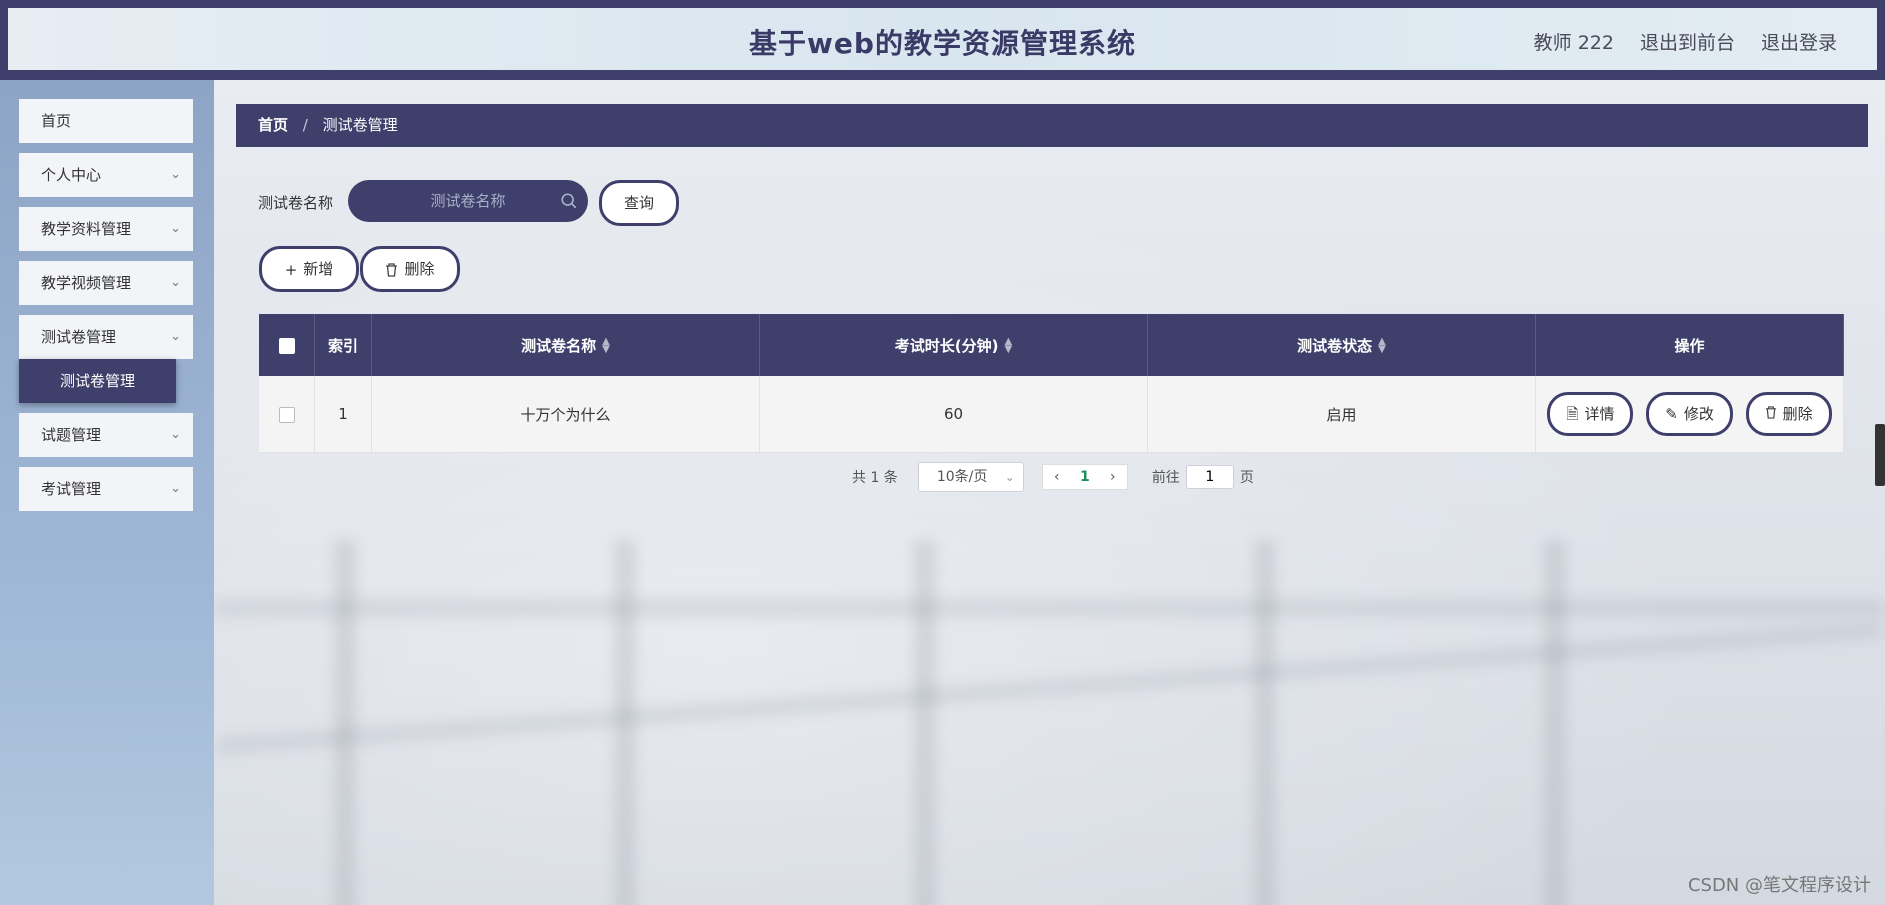 The height and width of the screenshot is (905, 1885). What do you see at coordinates (1057, 477) in the screenshot?
I see `prev-page-icon: ‹` at bounding box center [1057, 477].